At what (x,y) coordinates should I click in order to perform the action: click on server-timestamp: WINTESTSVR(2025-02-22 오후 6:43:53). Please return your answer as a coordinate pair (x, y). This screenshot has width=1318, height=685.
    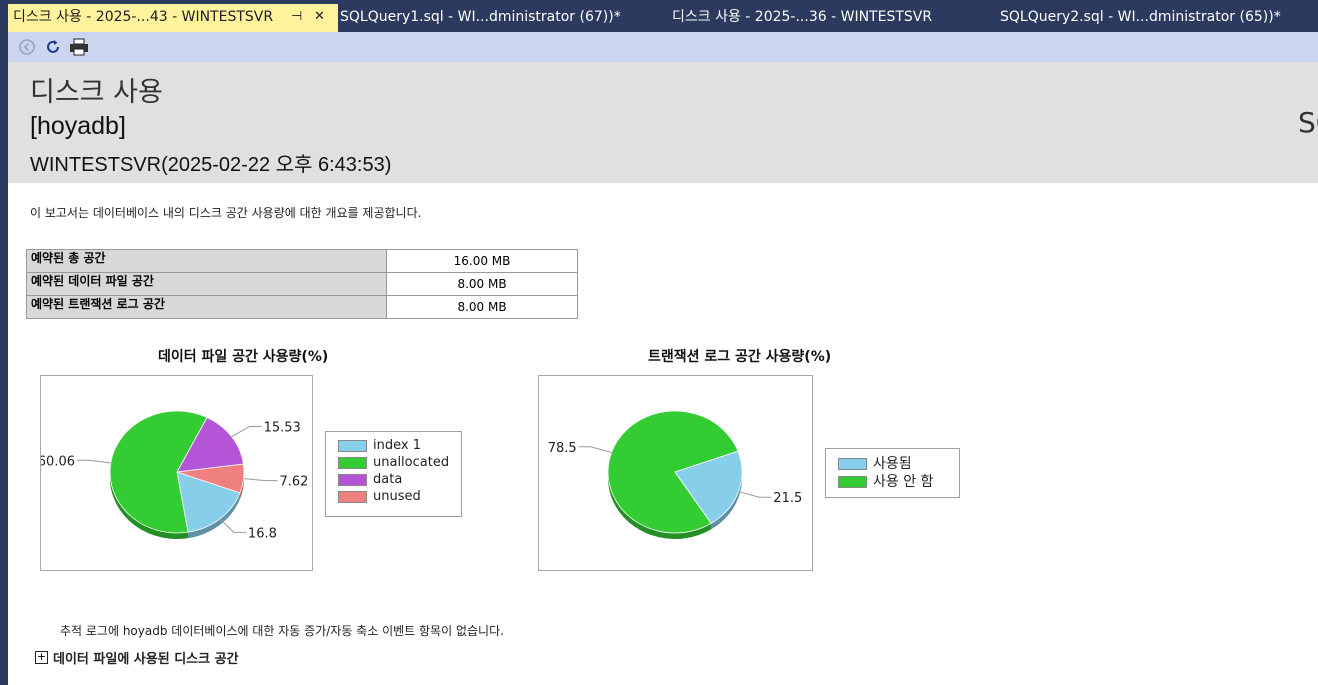
    Looking at the image, I should click on (211, 165).